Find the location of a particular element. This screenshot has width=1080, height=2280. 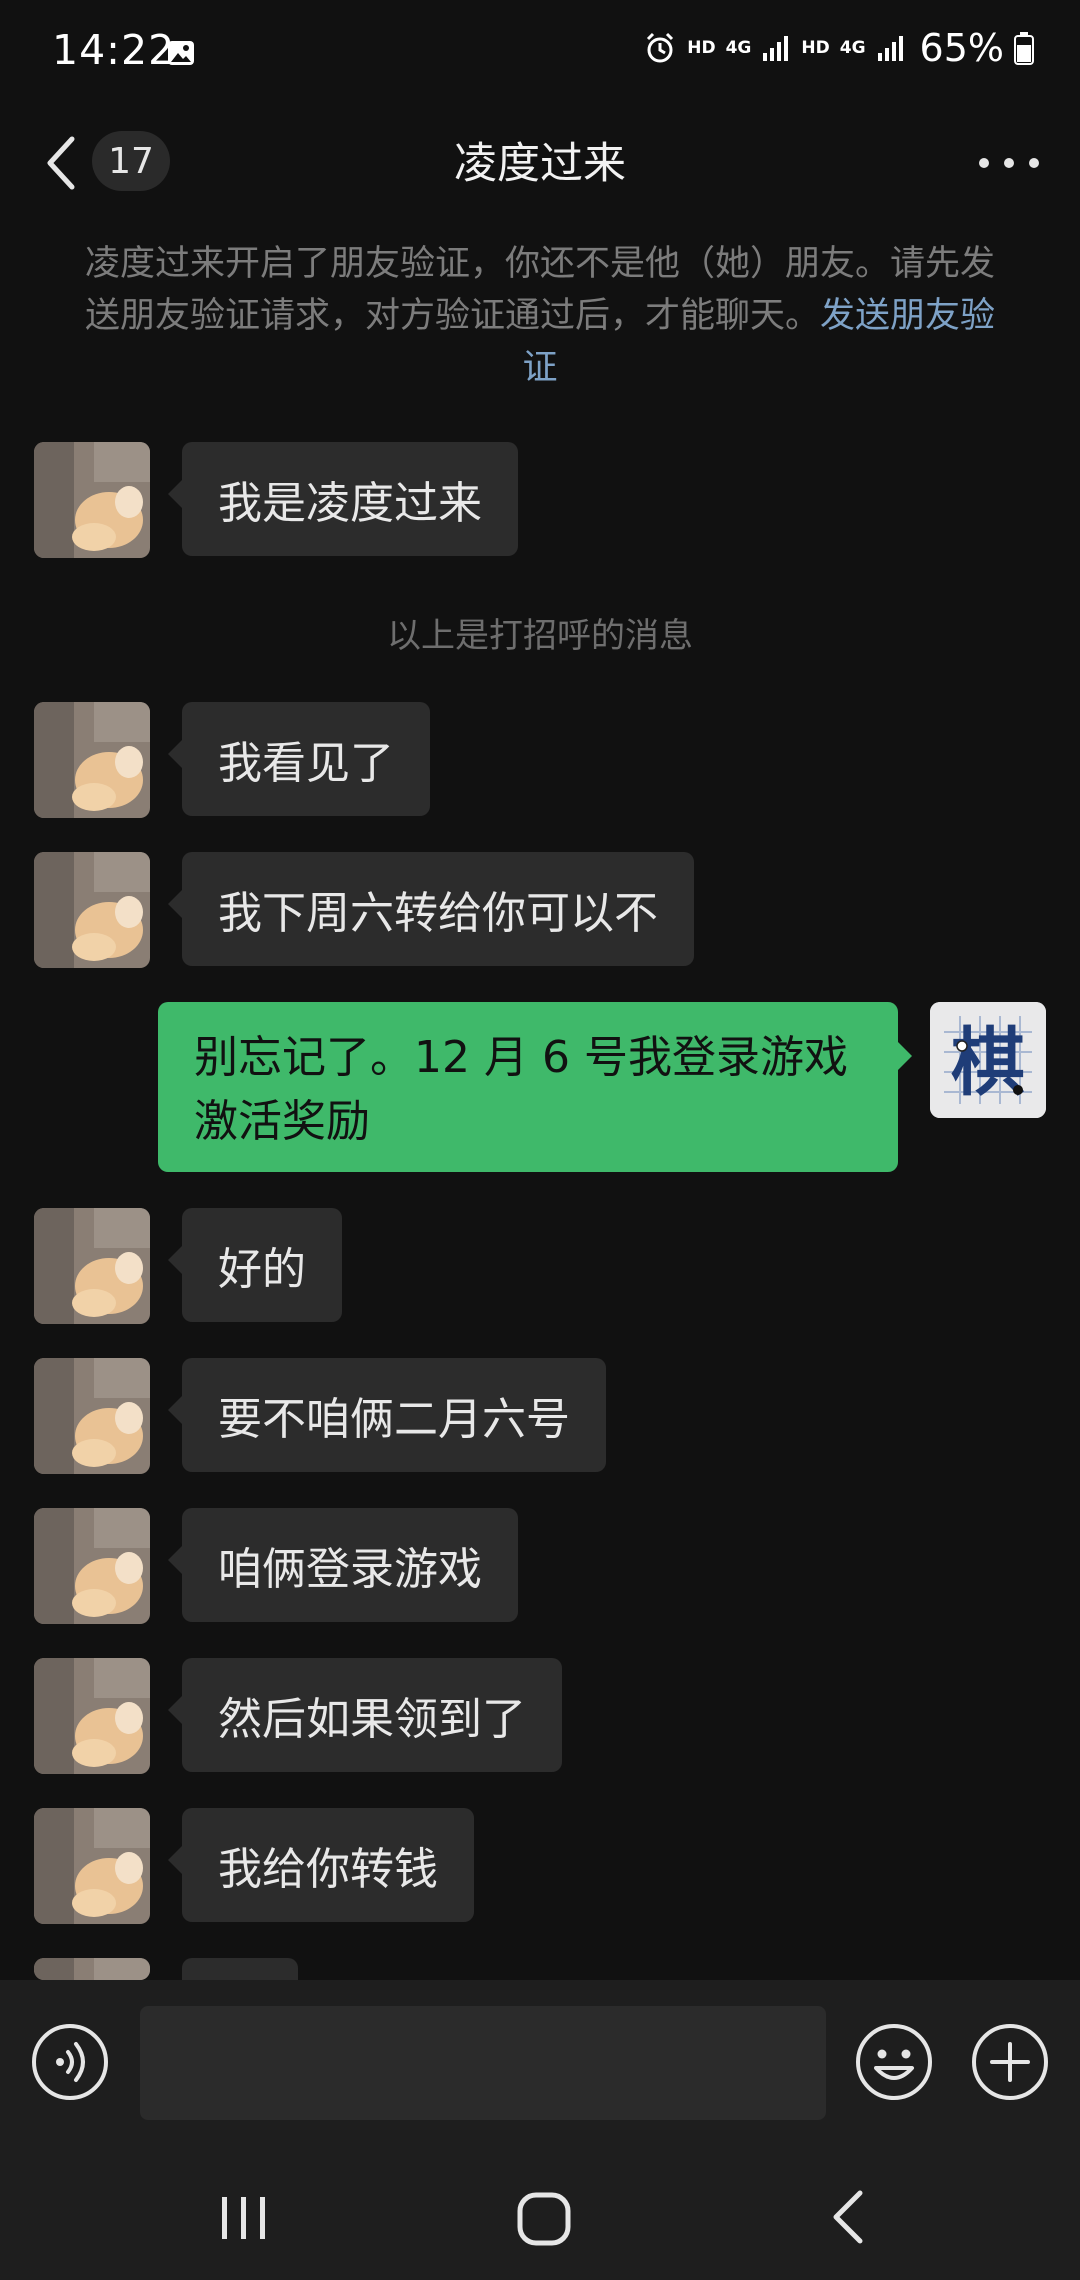

network-label-2: 4G is located at coordinates (852, 48).